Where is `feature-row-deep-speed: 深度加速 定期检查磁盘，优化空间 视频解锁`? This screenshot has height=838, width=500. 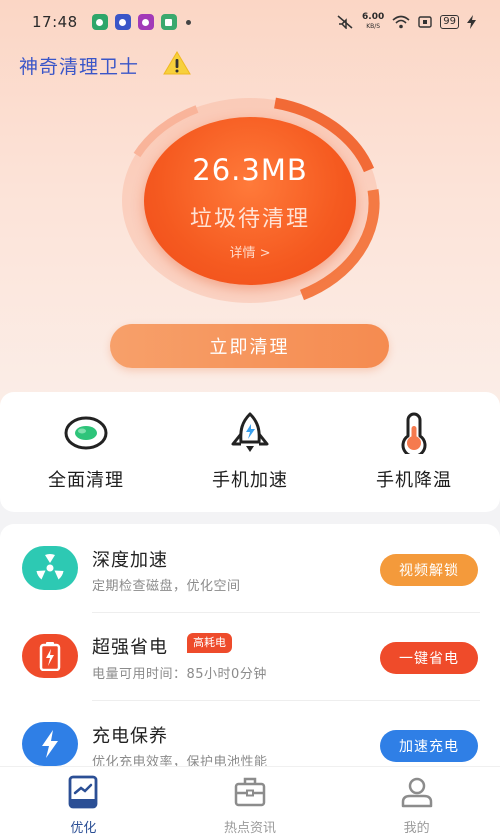 feature-row-deep-speed: 深度加速 定期检查磁盘，优化空间 视频解锁 is located at coordinates (250, 568).